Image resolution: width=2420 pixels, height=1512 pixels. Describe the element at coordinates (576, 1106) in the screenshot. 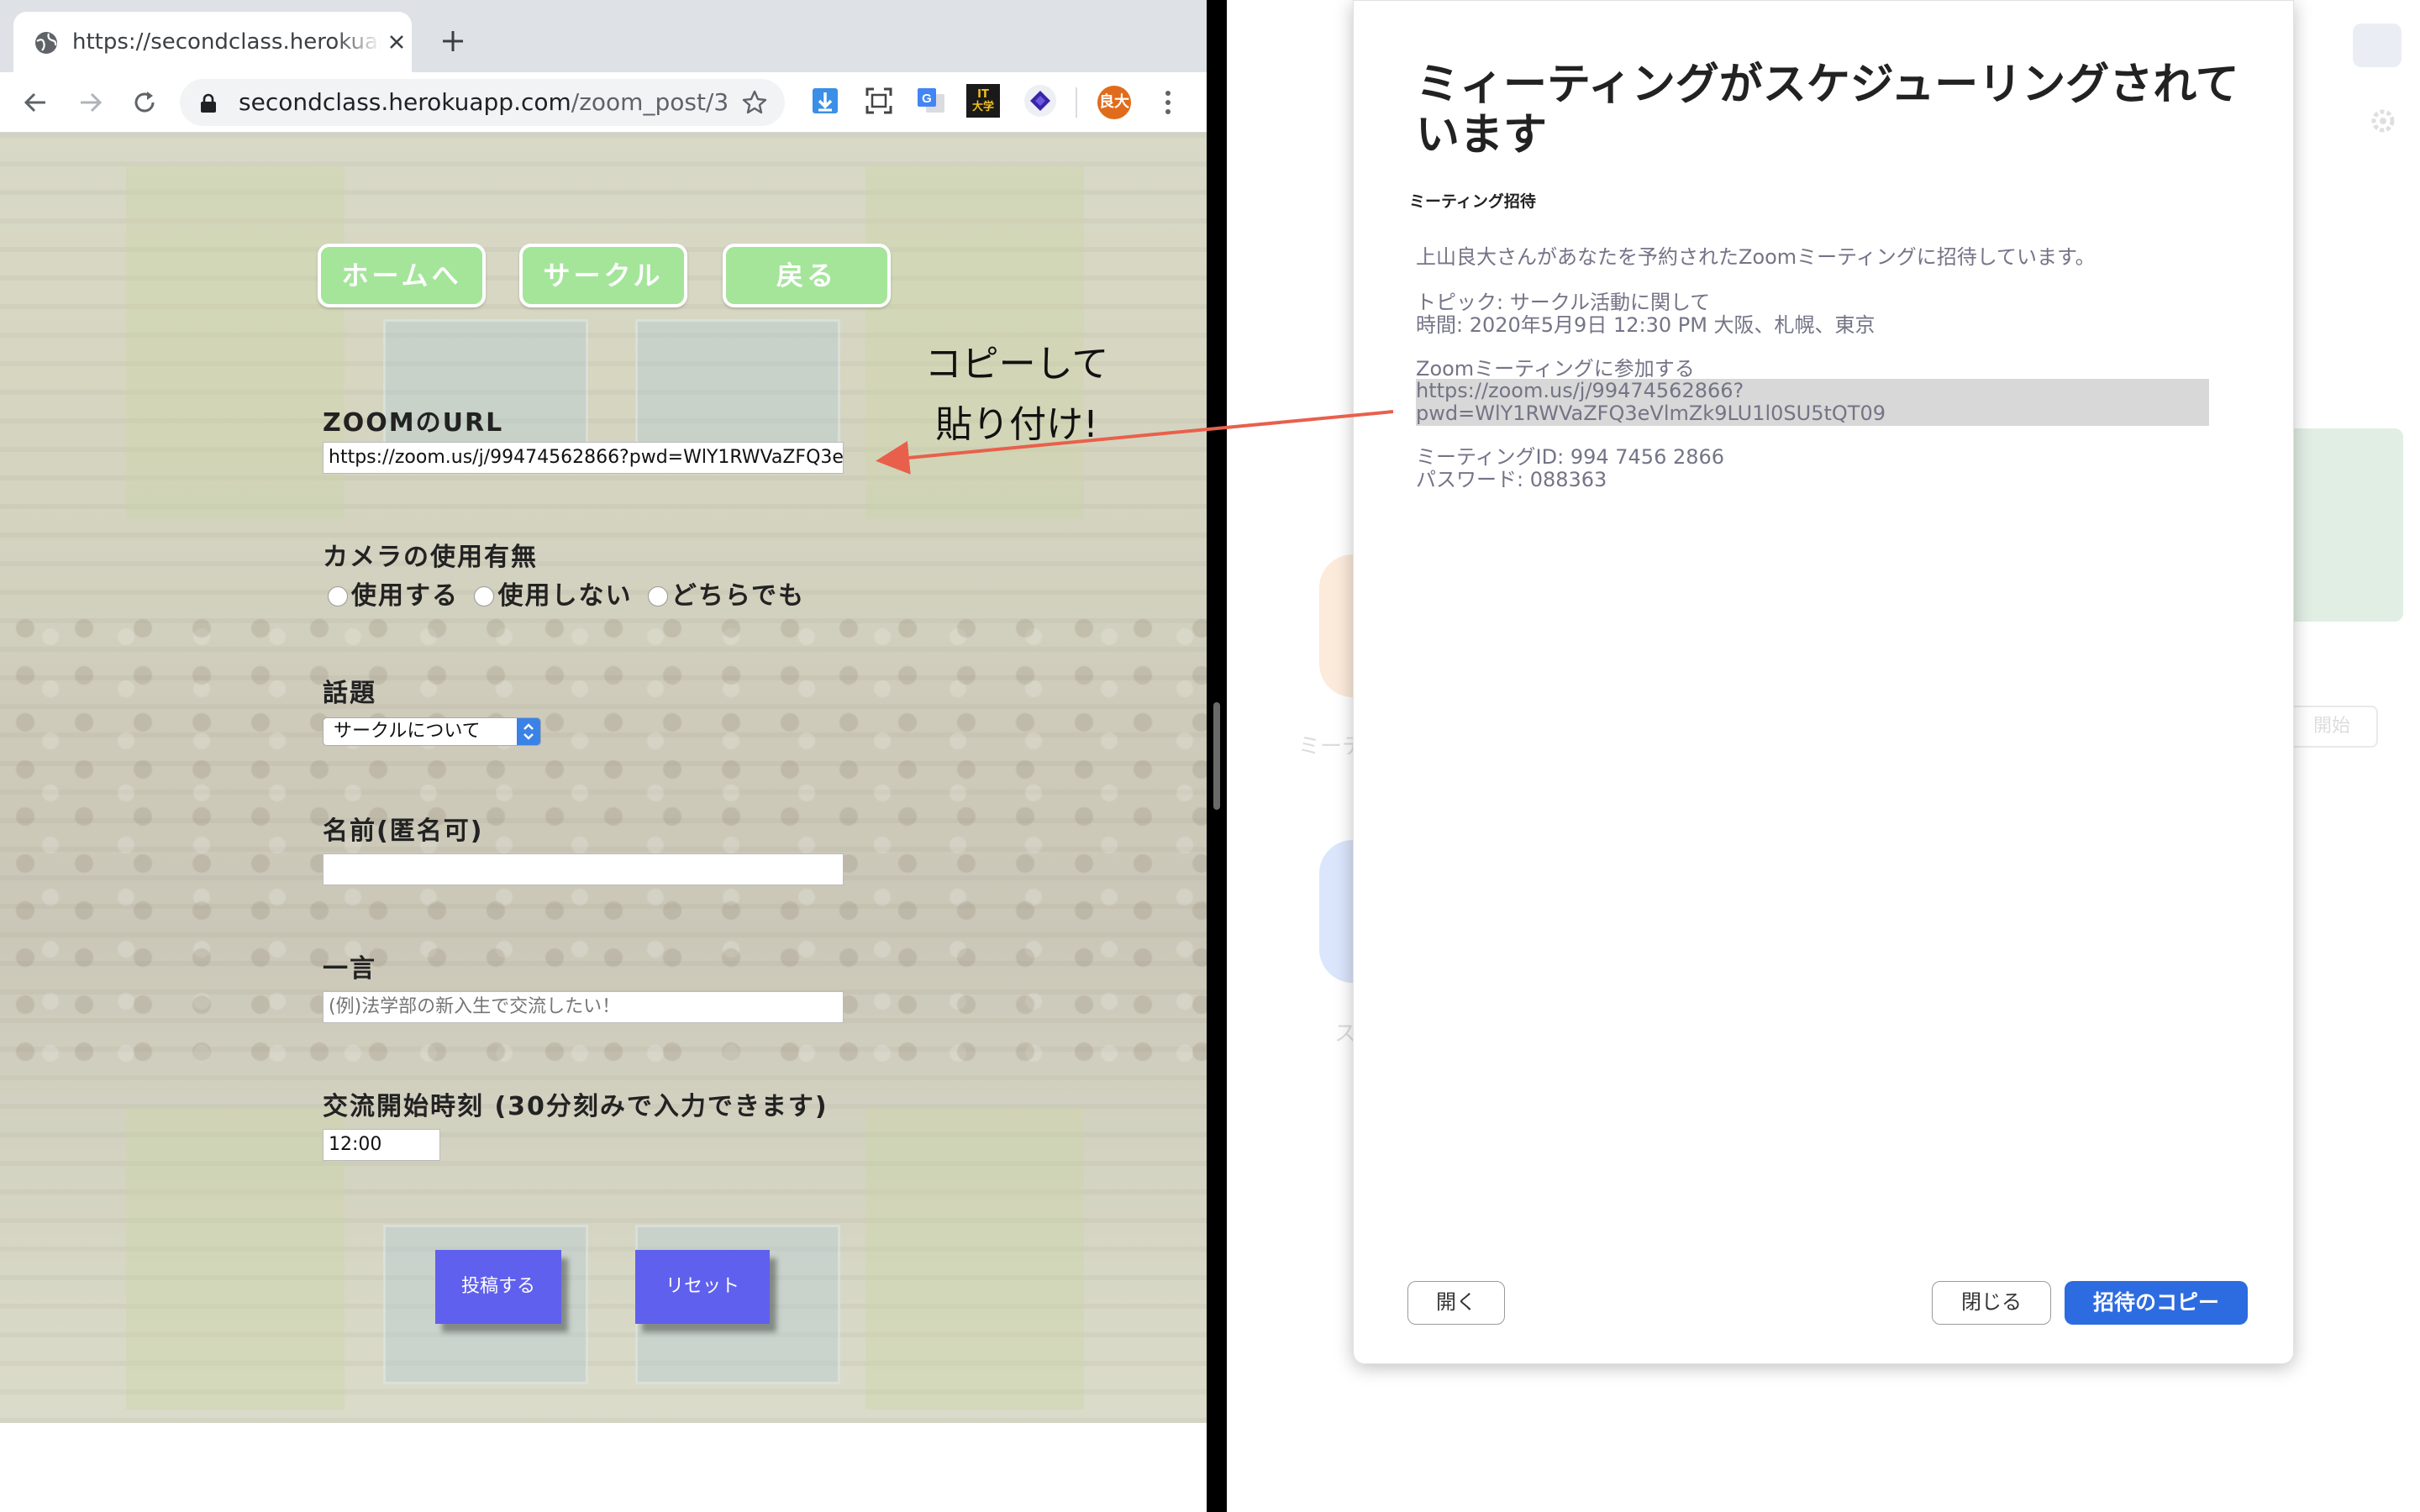

I see `start-time-label: 交流開始時刻 (30分刻みで入力できます)` at that location.